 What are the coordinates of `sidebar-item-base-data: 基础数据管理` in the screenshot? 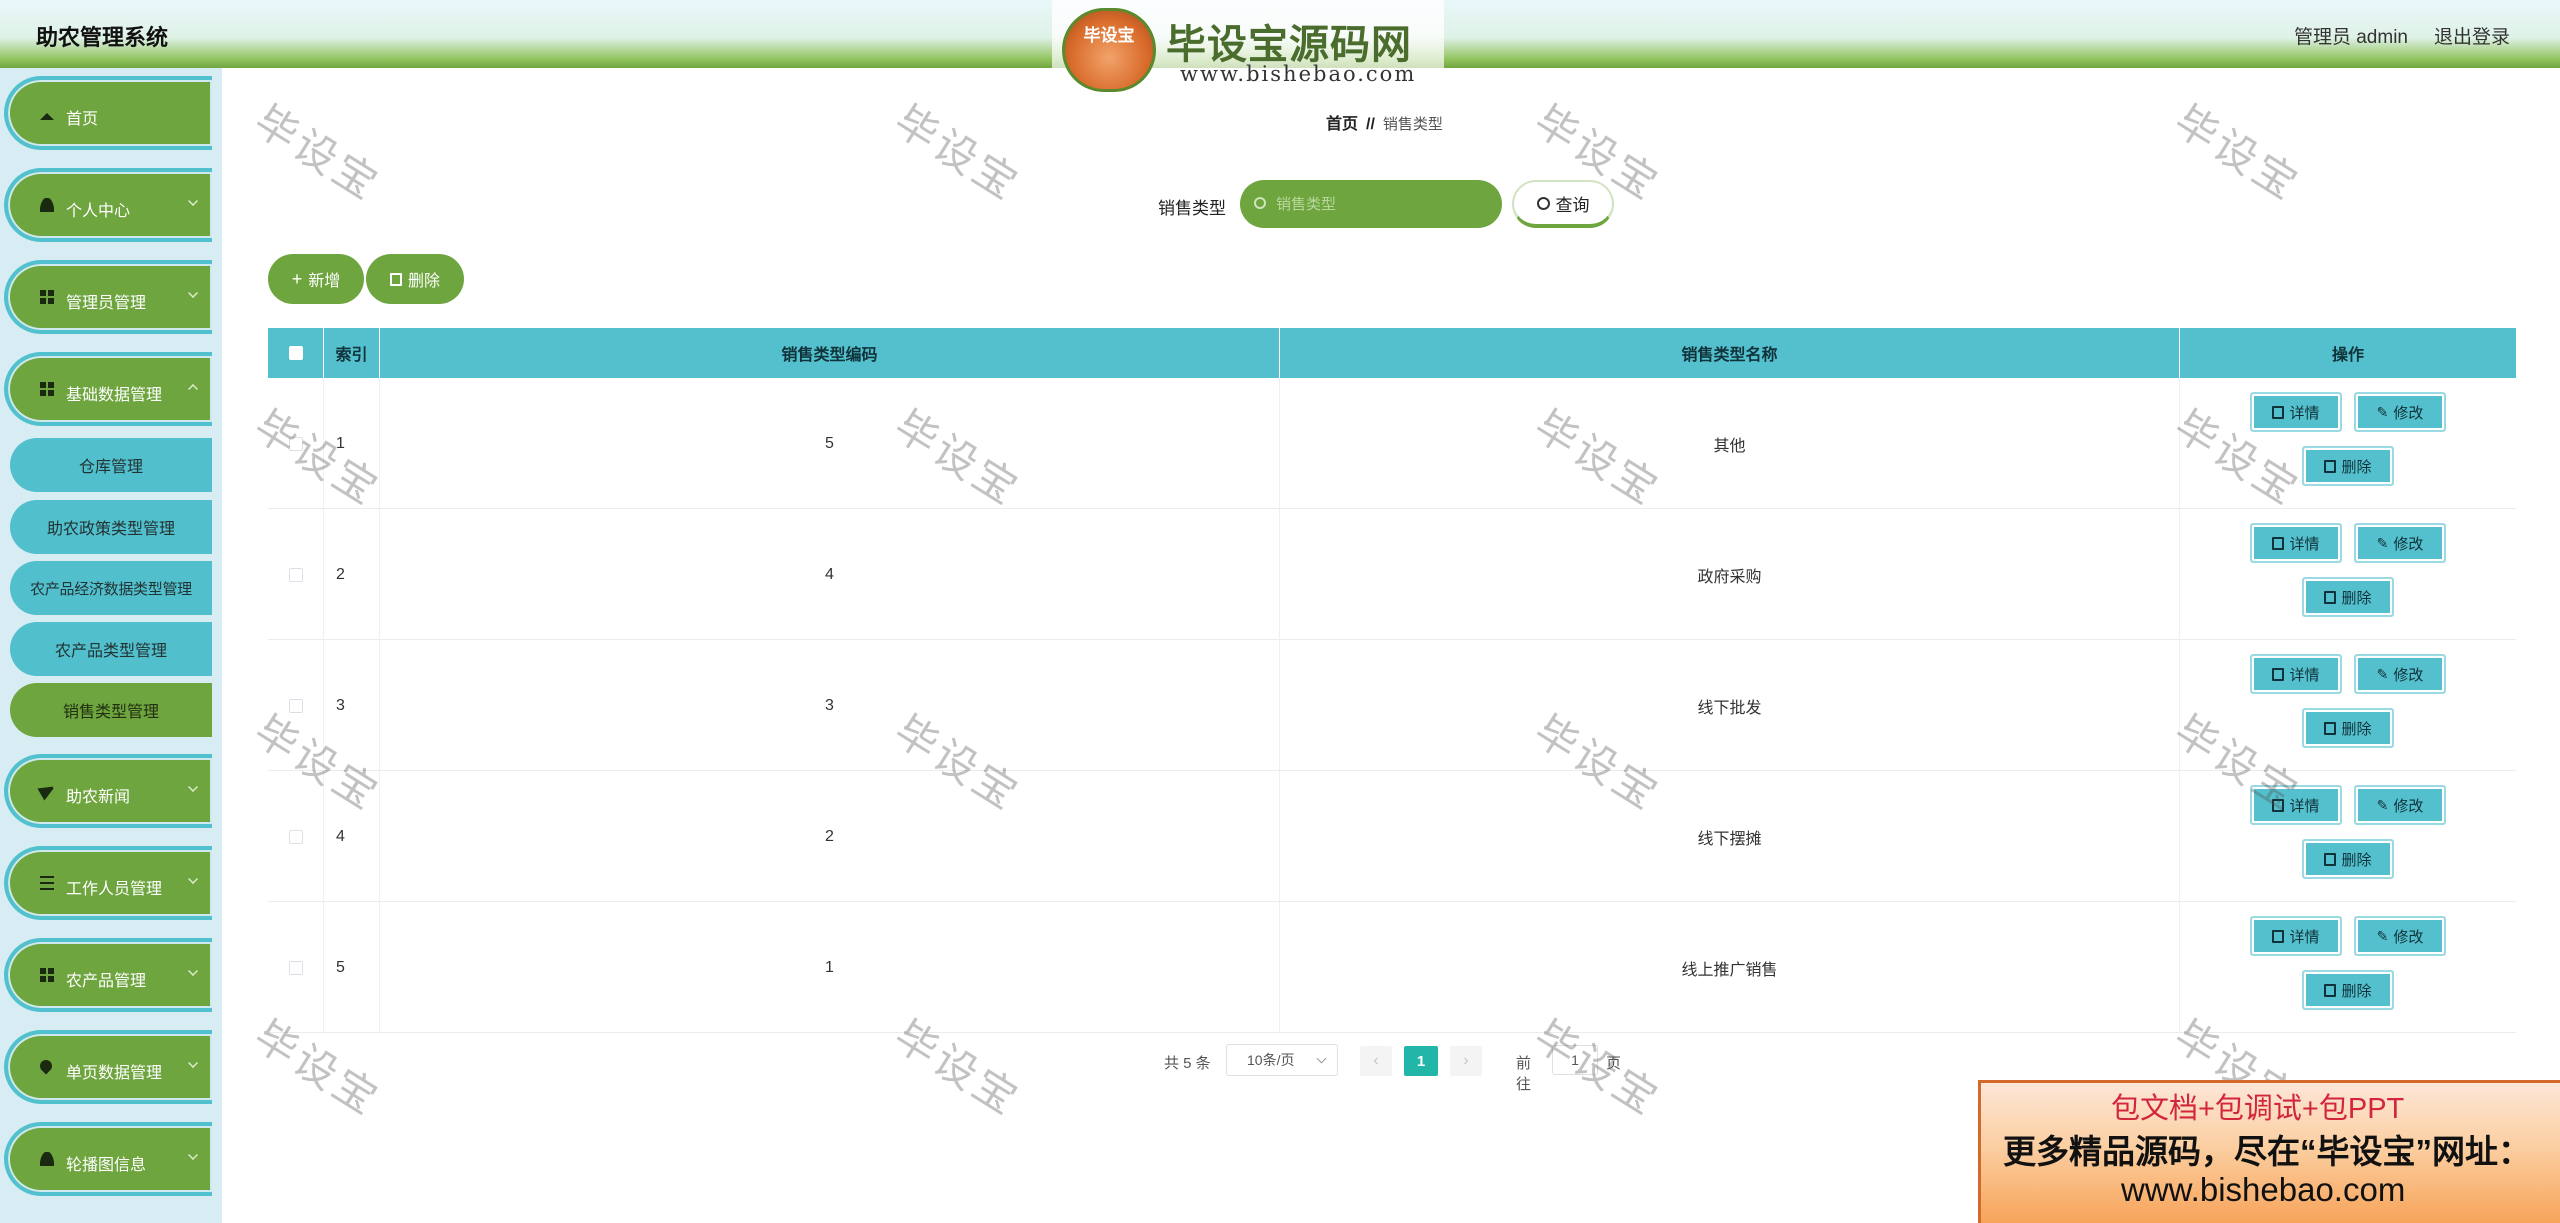 It's located at (108, 389).